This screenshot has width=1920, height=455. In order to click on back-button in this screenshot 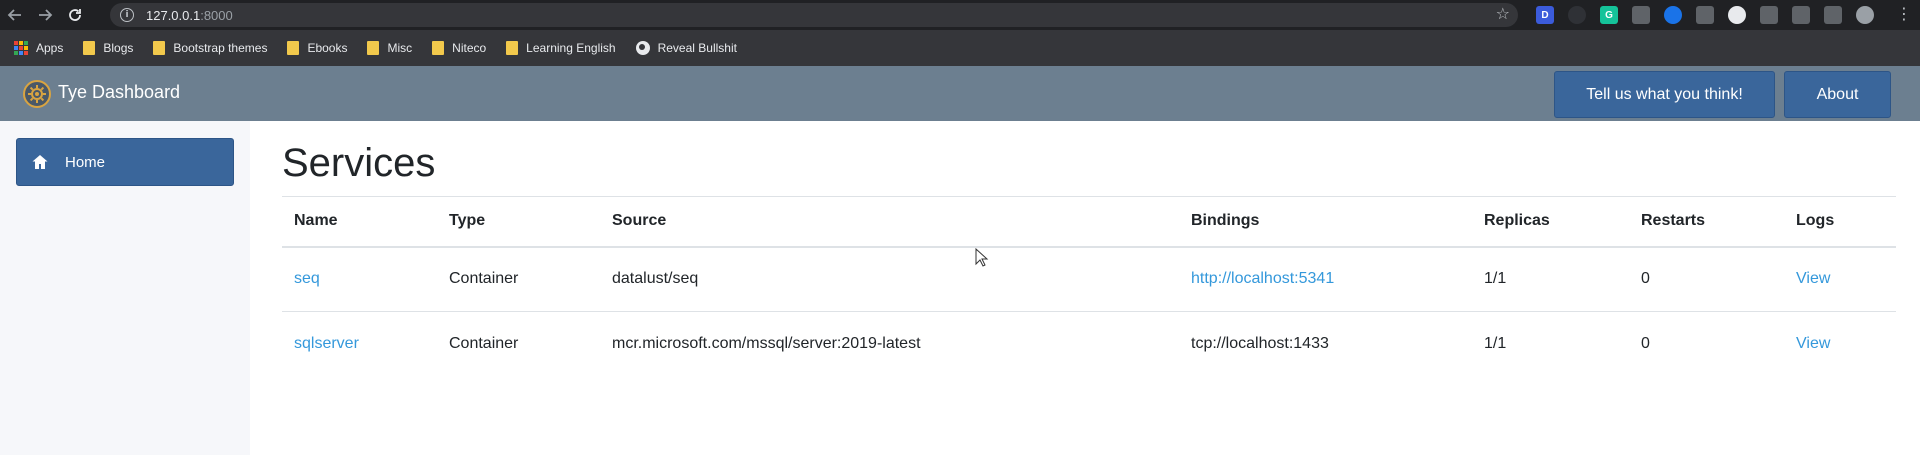, I will do `click(15, 15)`.